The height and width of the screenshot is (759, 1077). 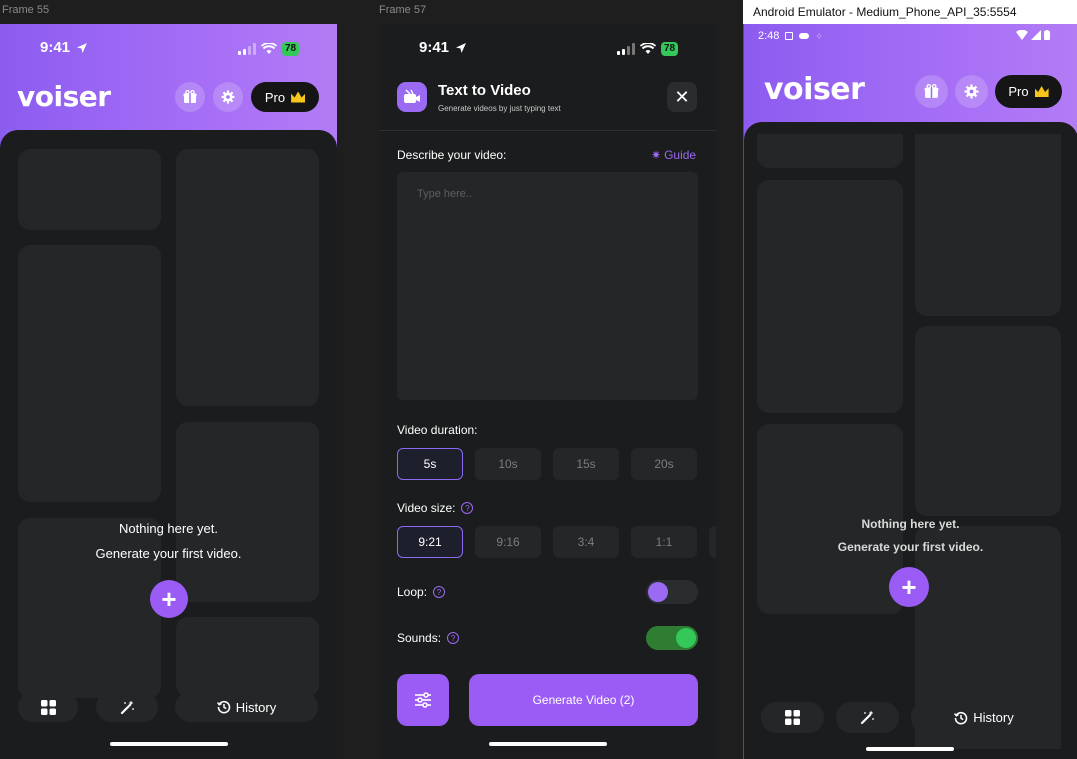 What do you see at coordinates (1047, 35) in the screenshot?
I see `battery-icon` at bounding box center [1047, 35].